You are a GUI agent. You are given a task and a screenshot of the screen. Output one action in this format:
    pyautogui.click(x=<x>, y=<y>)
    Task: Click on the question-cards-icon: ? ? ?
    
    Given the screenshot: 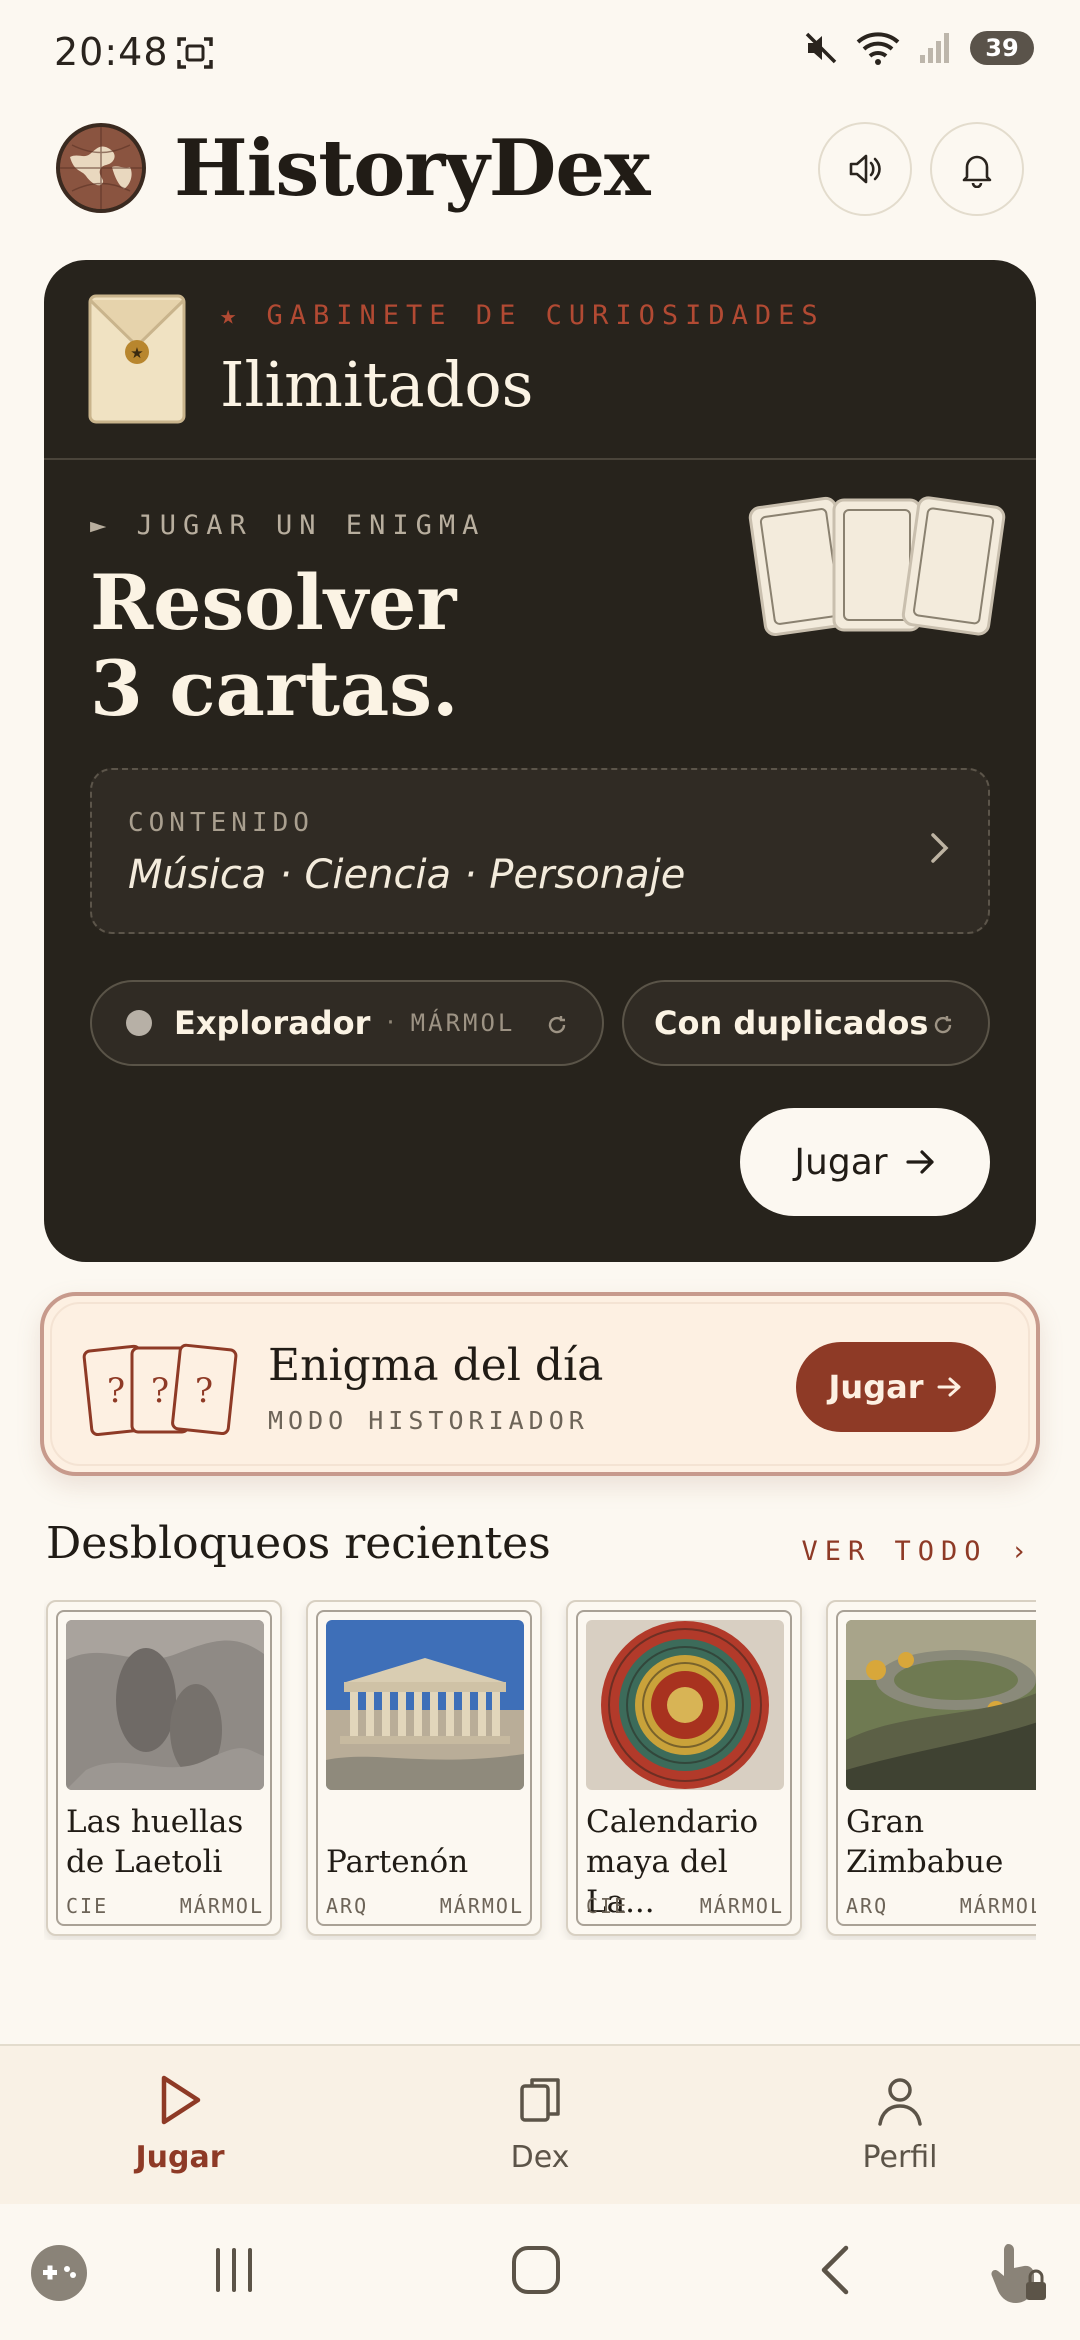 What is the action you would take?
    pyautogui.click(x=165, y=1391)
    